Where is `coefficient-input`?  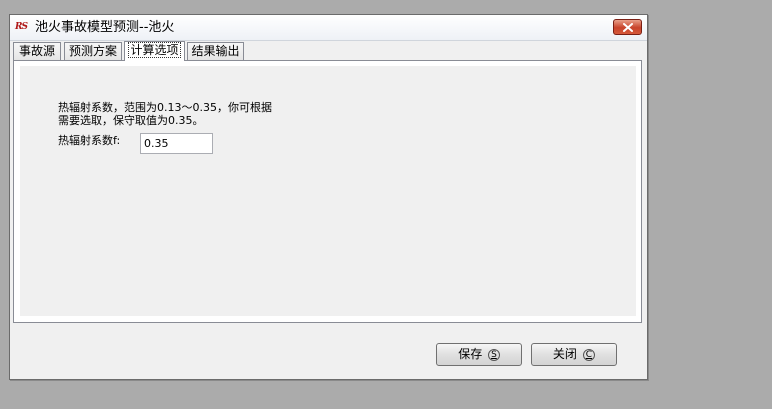
coefficient-input is located at coordinates (176, 143).